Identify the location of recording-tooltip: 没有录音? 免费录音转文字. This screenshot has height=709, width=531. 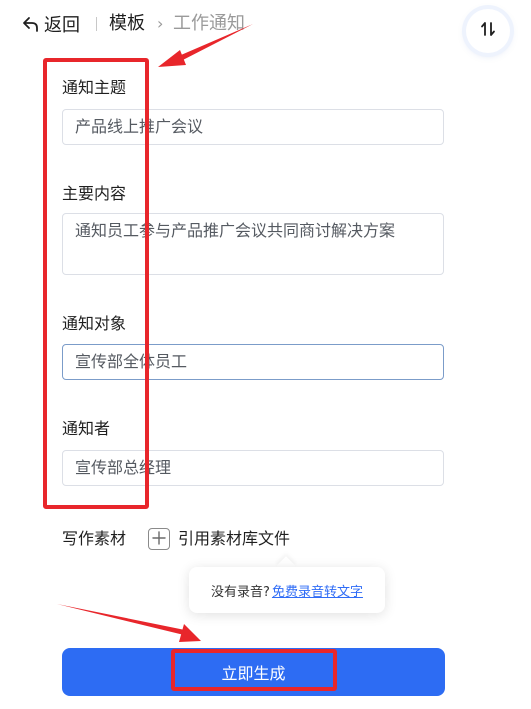
(287, 590).